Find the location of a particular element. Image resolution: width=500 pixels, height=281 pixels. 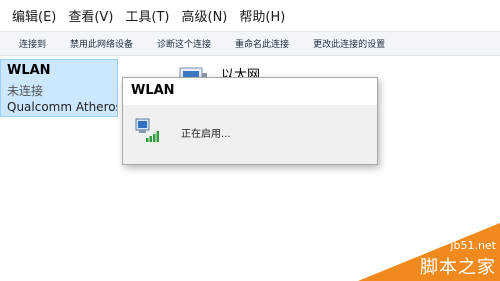

wifi-signal-icon is located at coordinates (147, 130).